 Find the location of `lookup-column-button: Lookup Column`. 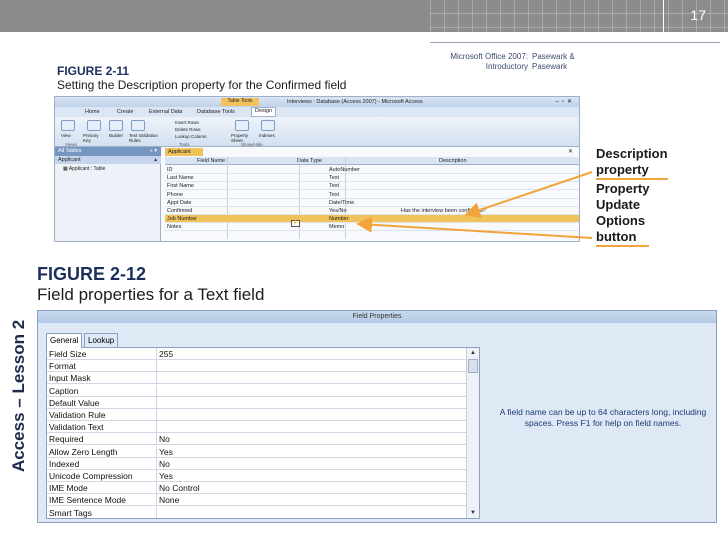

lookup-column-button: Lookup Column is located at coordinates (191, 136).